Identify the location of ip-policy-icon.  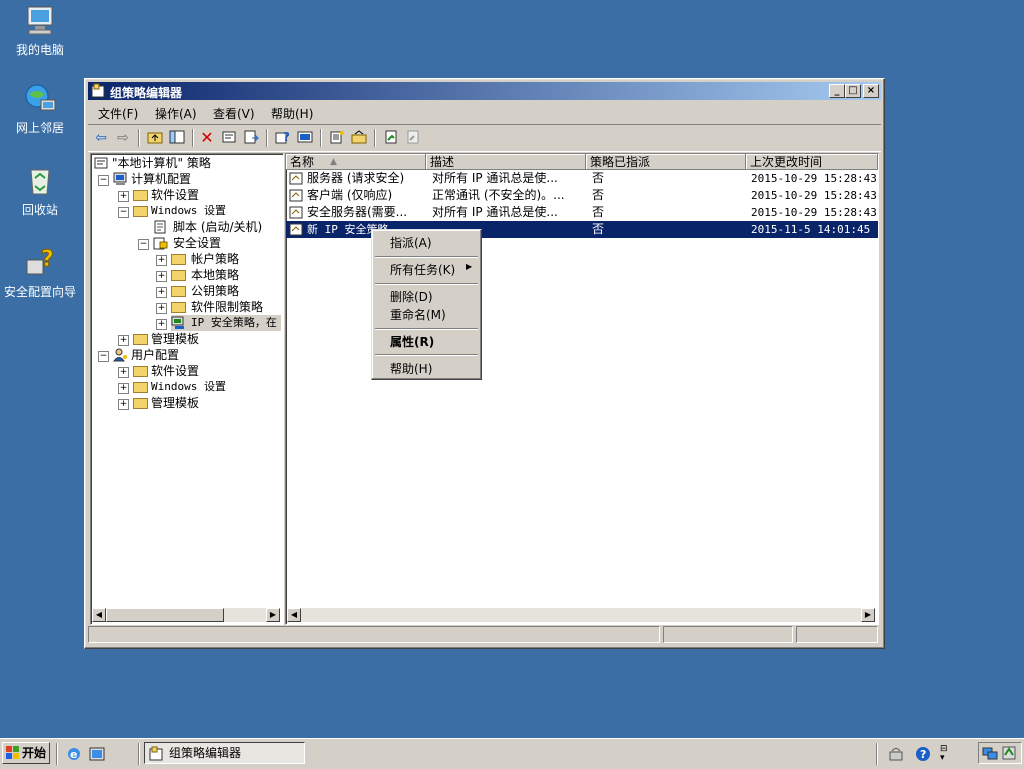
(296, 179).